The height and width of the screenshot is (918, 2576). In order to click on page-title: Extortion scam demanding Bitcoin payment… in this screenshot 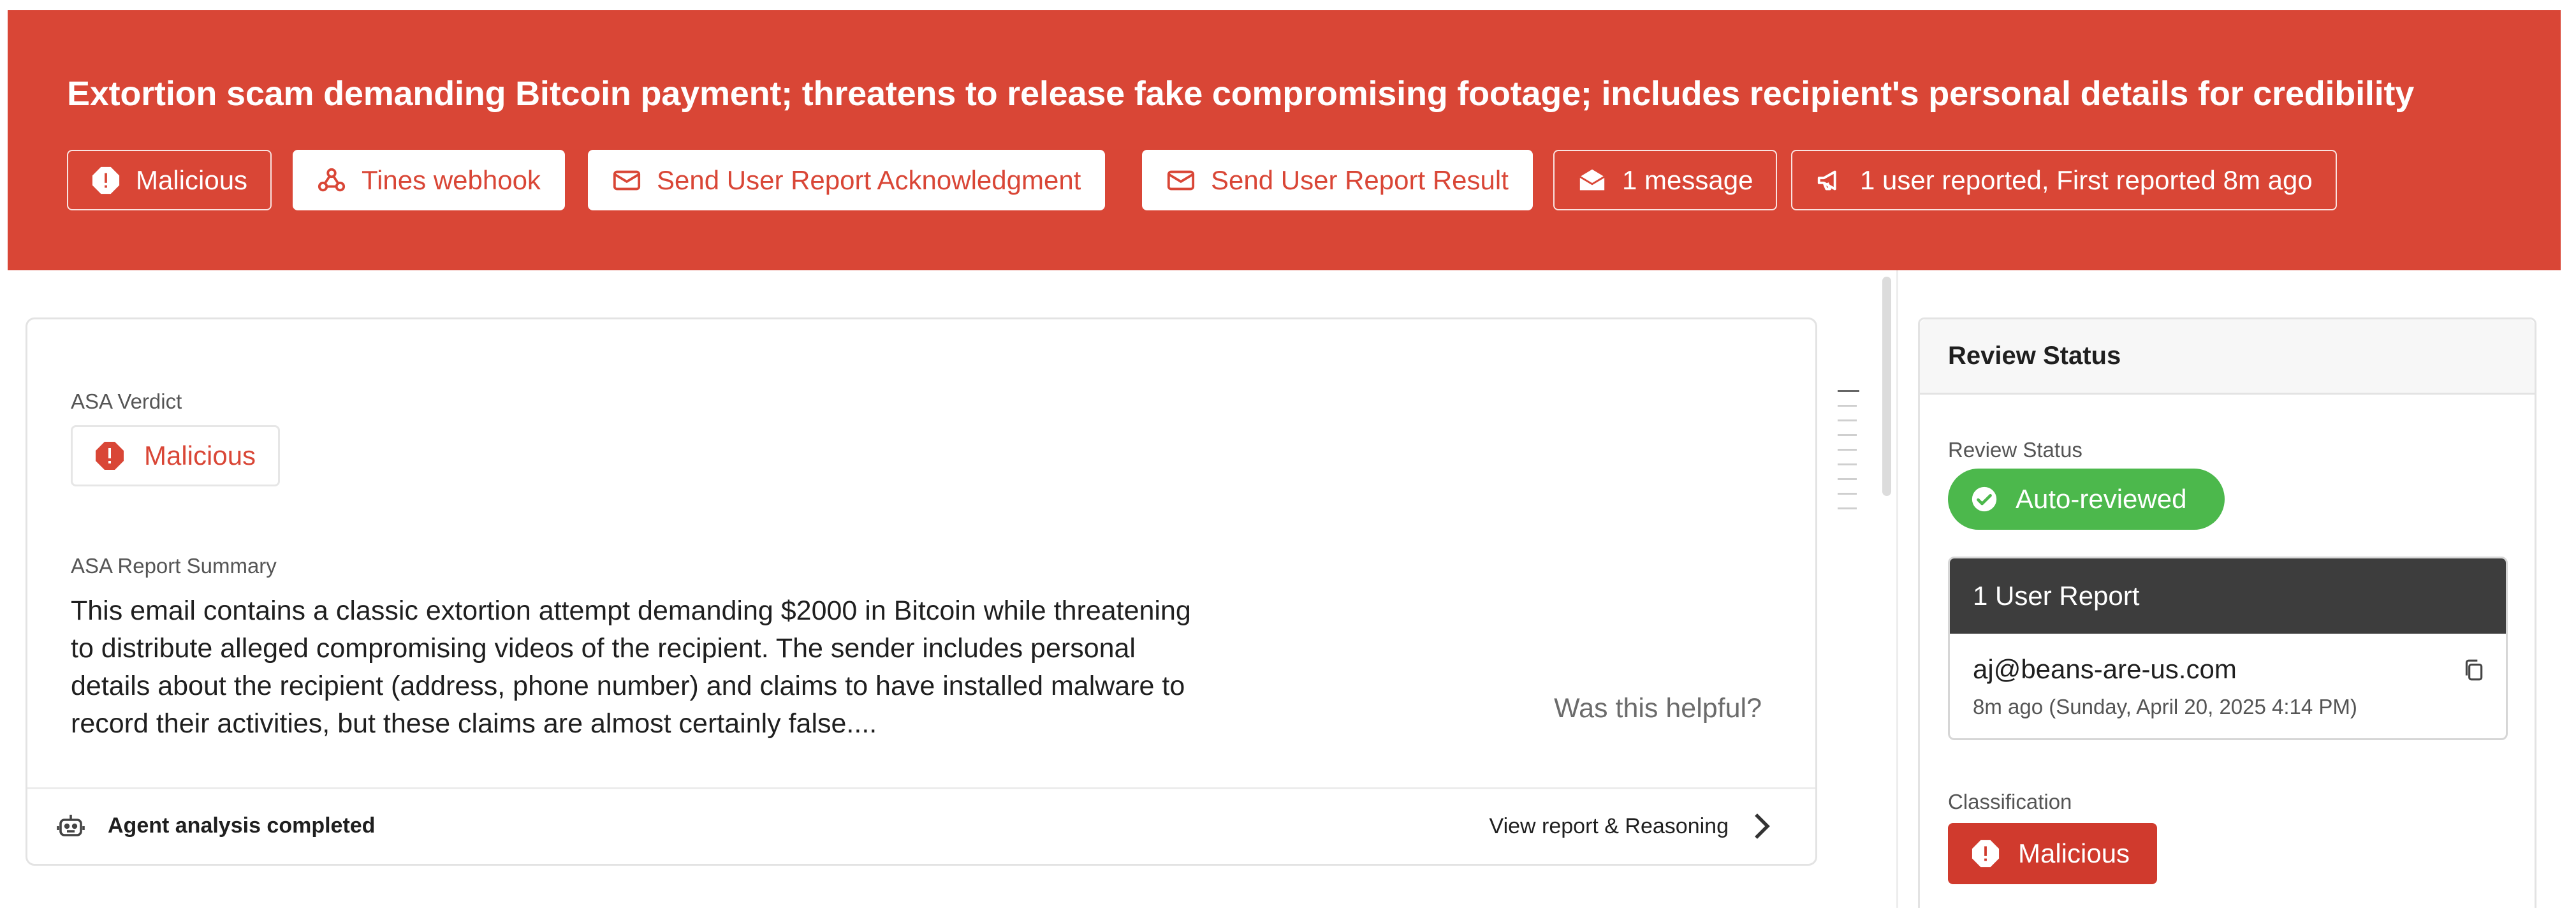, I will do `click(1241, 94)`.